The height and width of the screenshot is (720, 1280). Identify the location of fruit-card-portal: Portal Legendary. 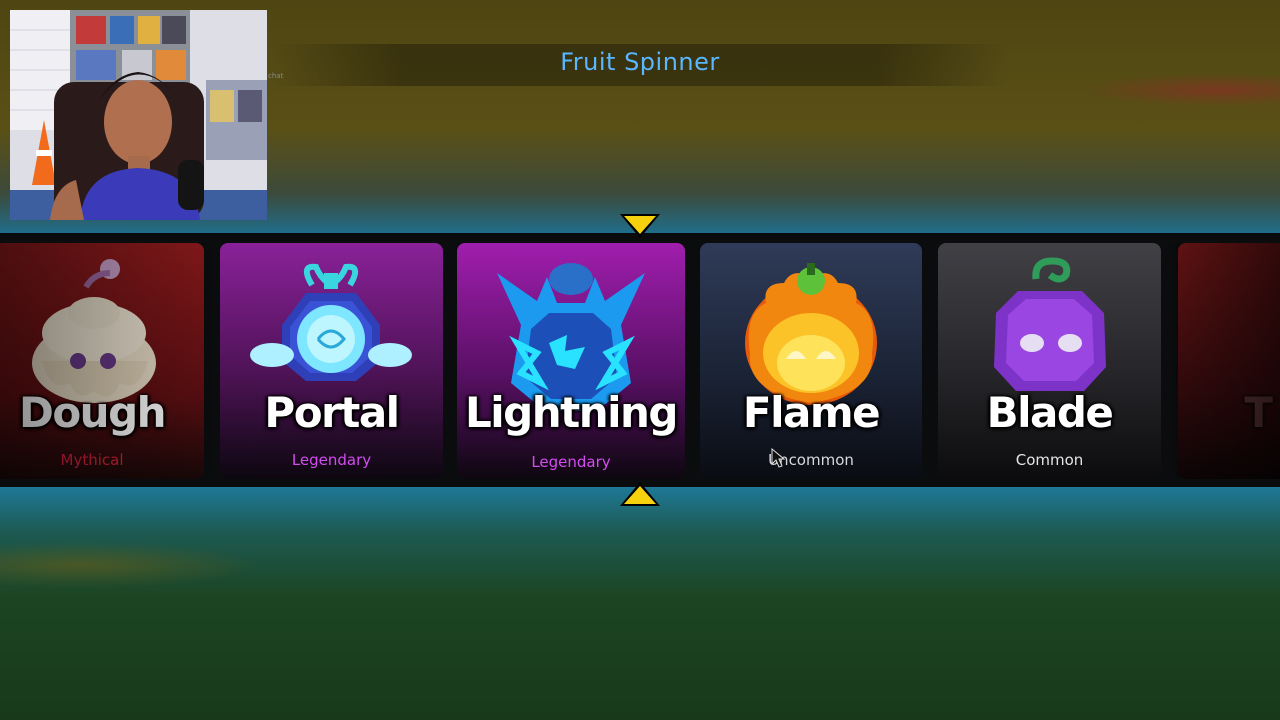
(331, 361).